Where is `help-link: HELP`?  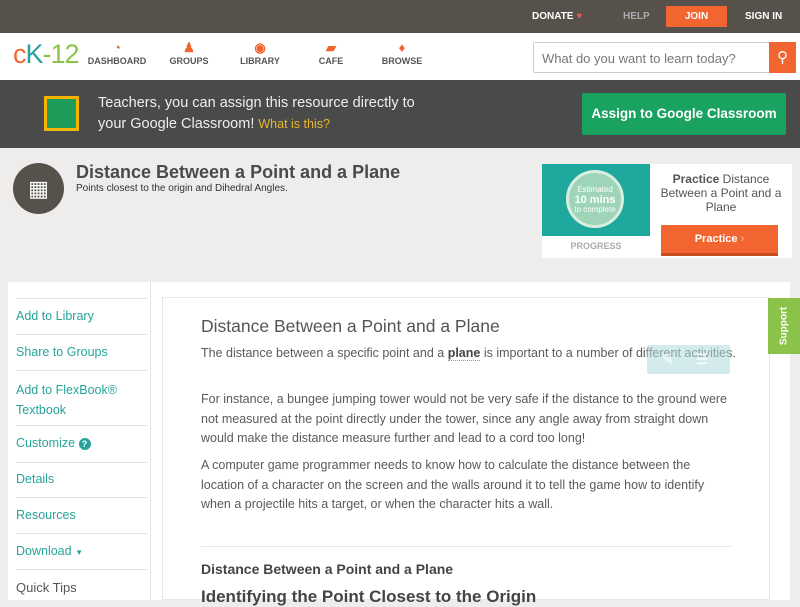
help-link: HELP is located at coordinates (636, 16).